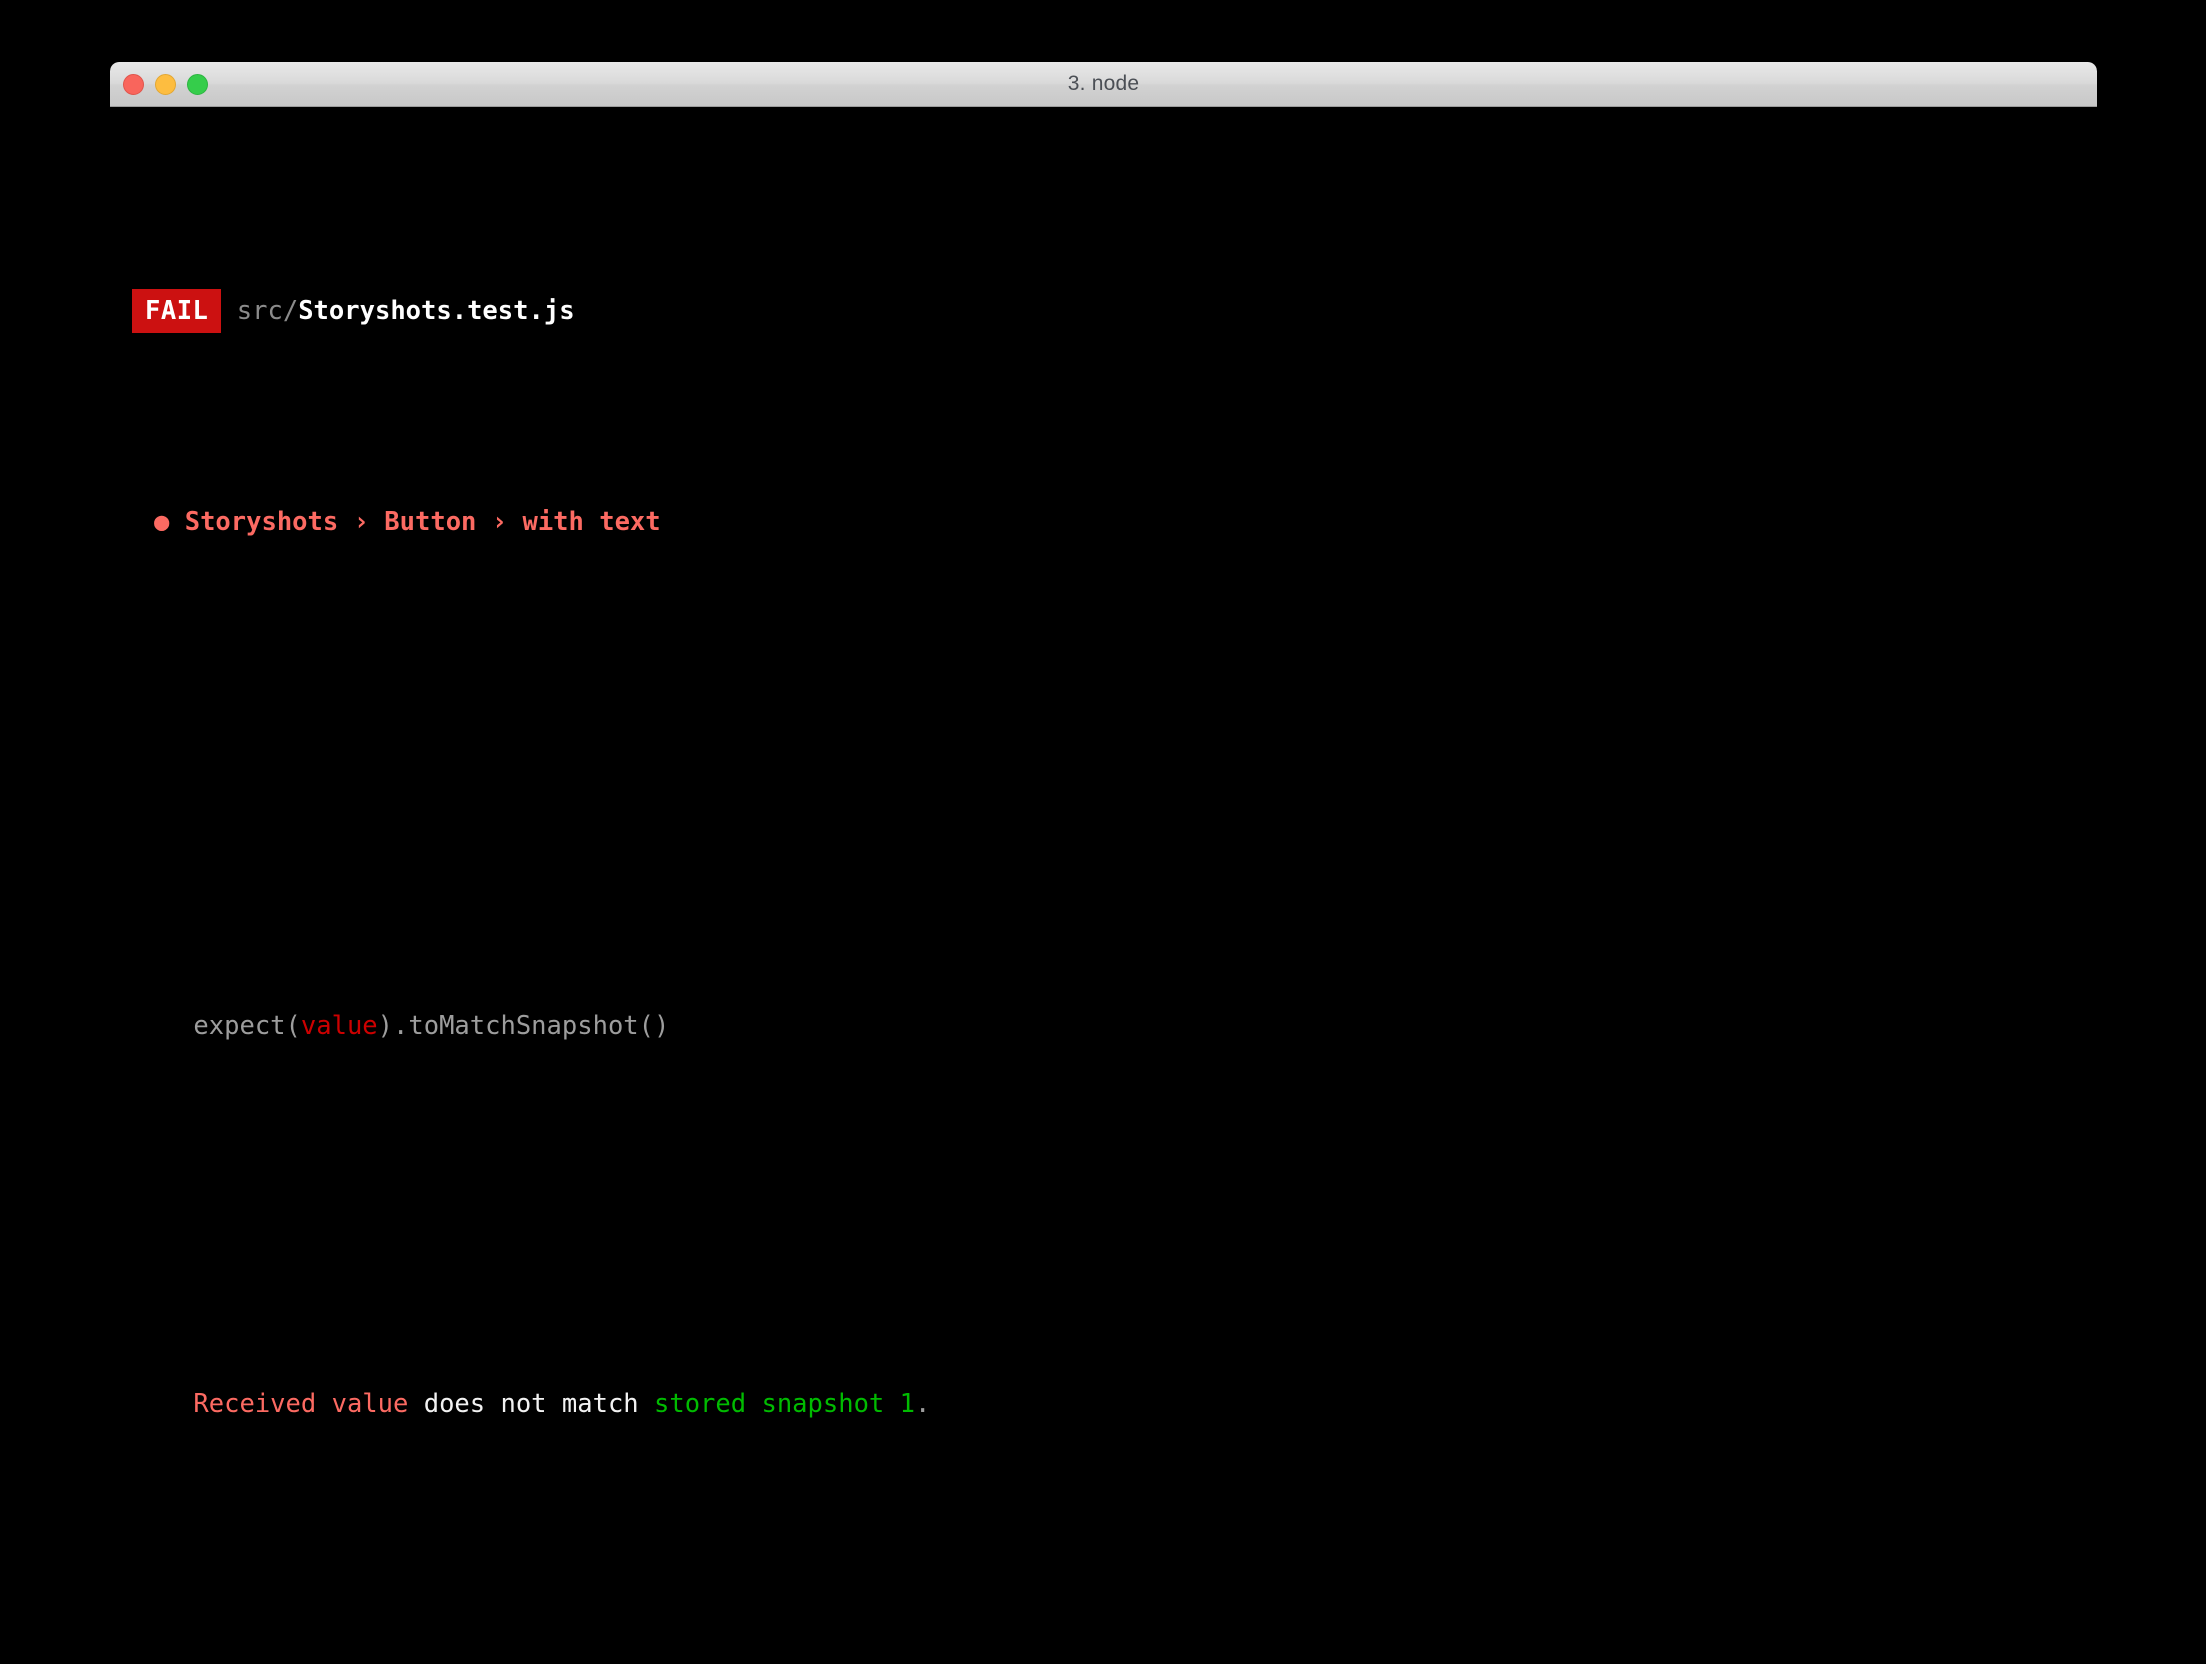  What do you see at coordinates (177, 311) in the screenshot?
I see `fail-badge: FAIL` at bounding box center [177, 311].